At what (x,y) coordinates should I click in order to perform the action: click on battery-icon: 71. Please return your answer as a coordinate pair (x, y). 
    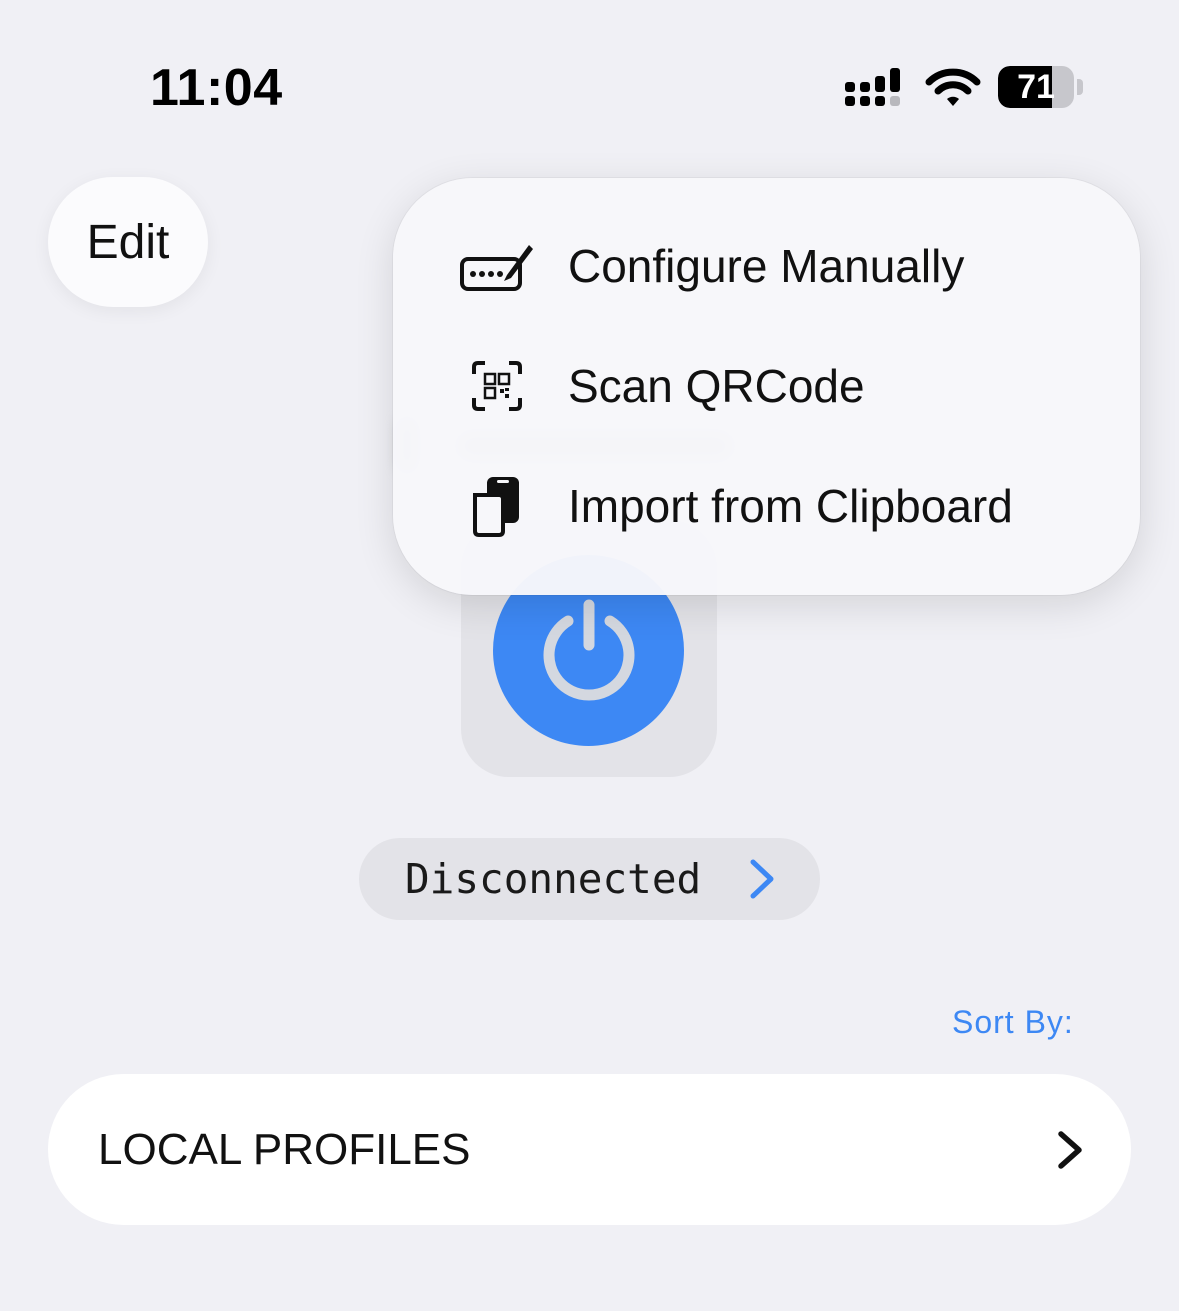
    Looking at the image, I should click on (1041, 87).